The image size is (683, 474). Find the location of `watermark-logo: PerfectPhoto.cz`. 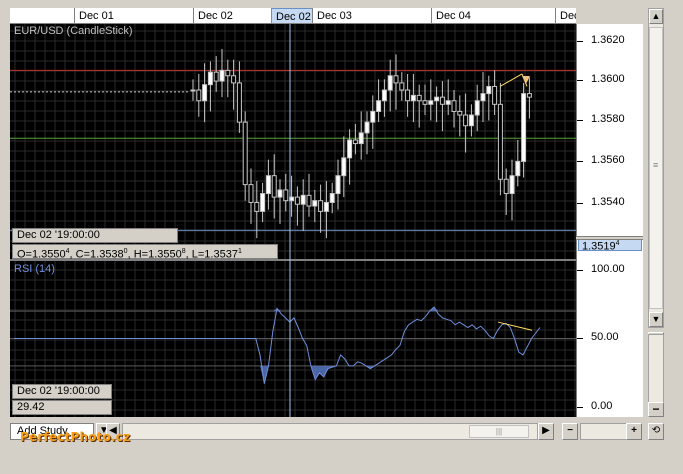

watermark-logo: PerfectPhoto.cz is located at coordinates (75, 437).